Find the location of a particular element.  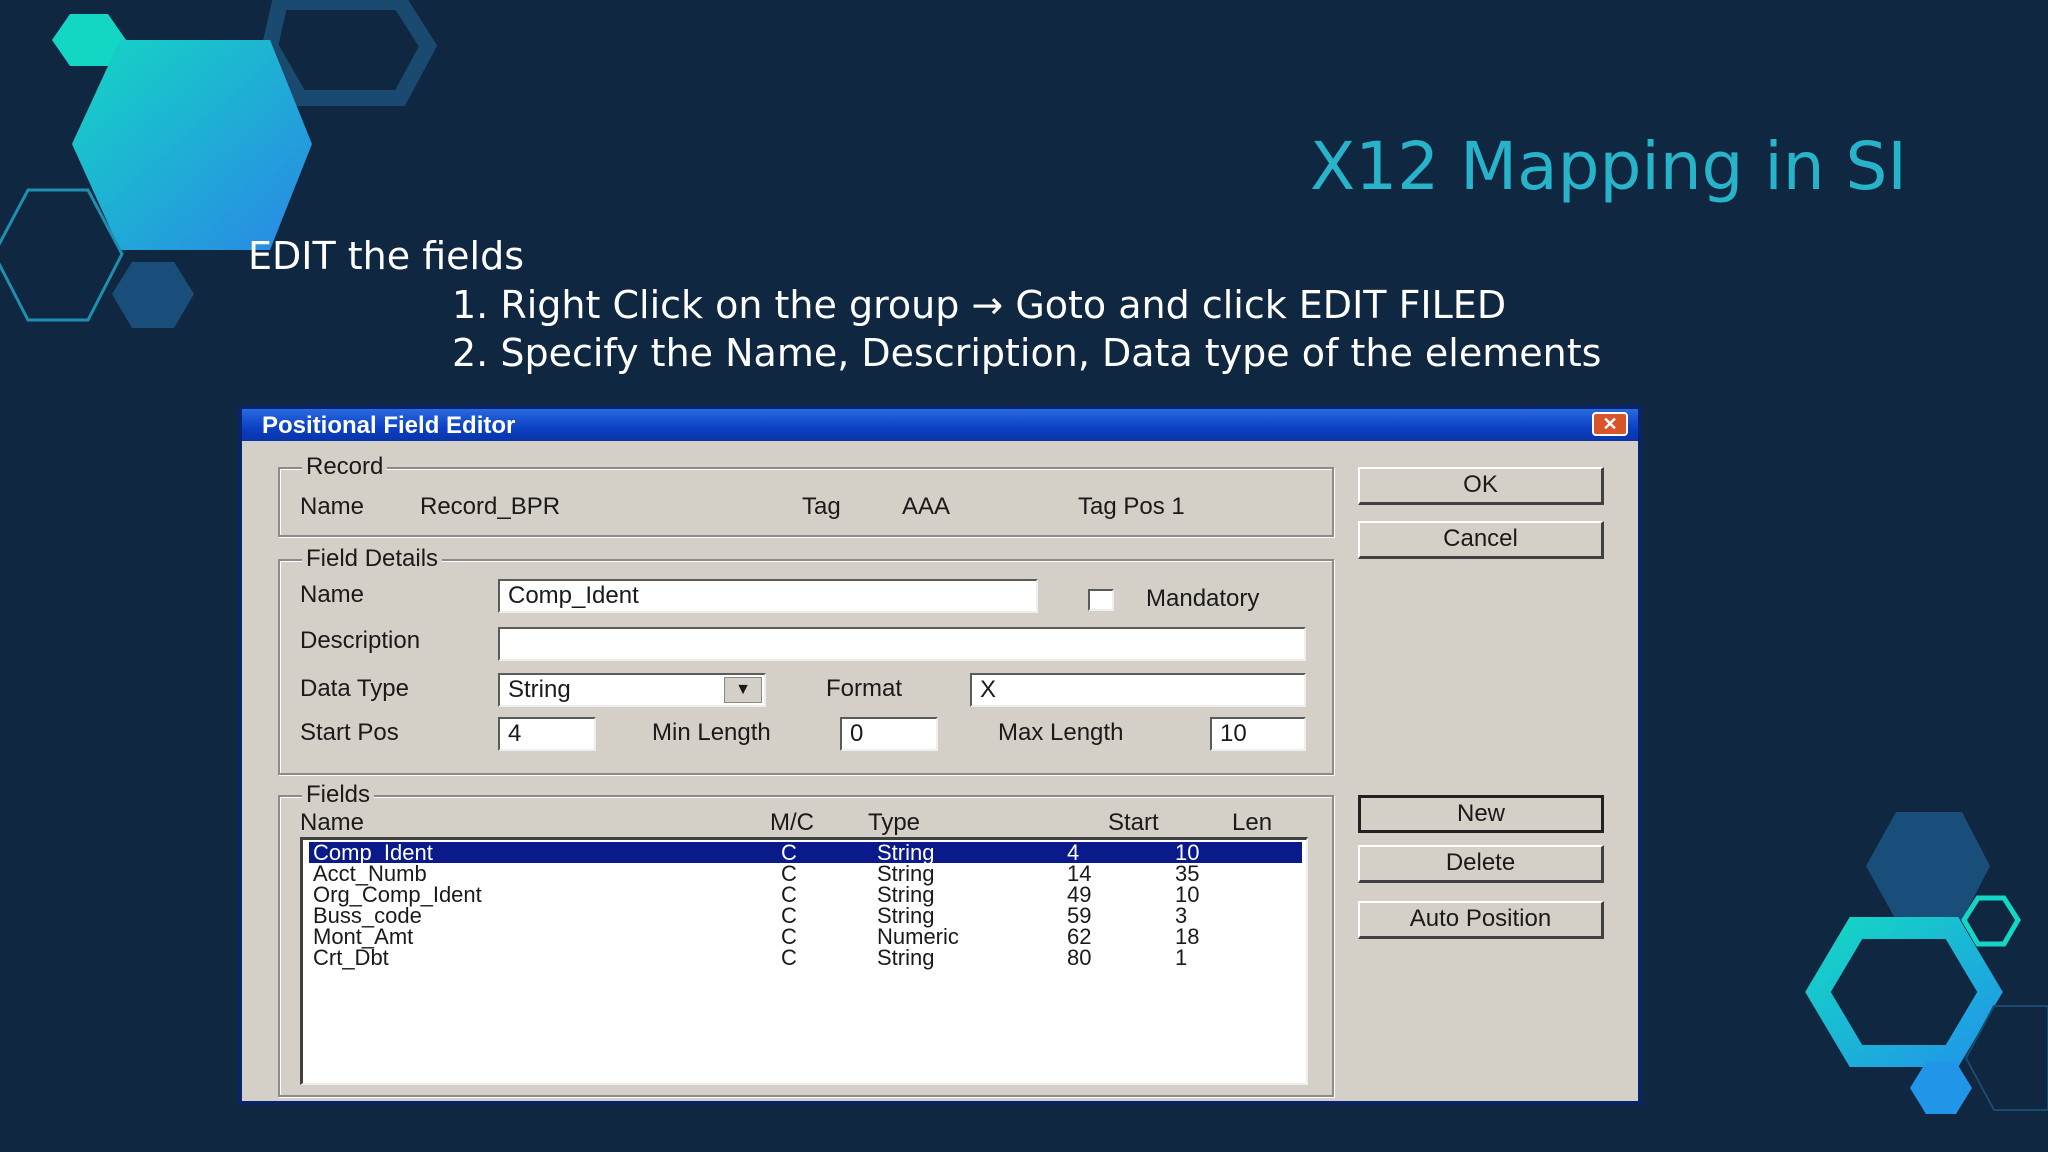

start-pos-input: 4 is located at coordinates (547, 734).